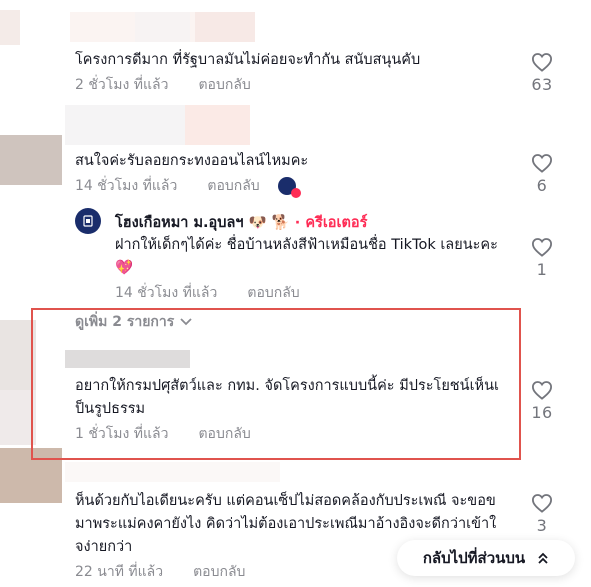  I want to click on comment-text: ป็นรูปธรรม, so click(110, 409).